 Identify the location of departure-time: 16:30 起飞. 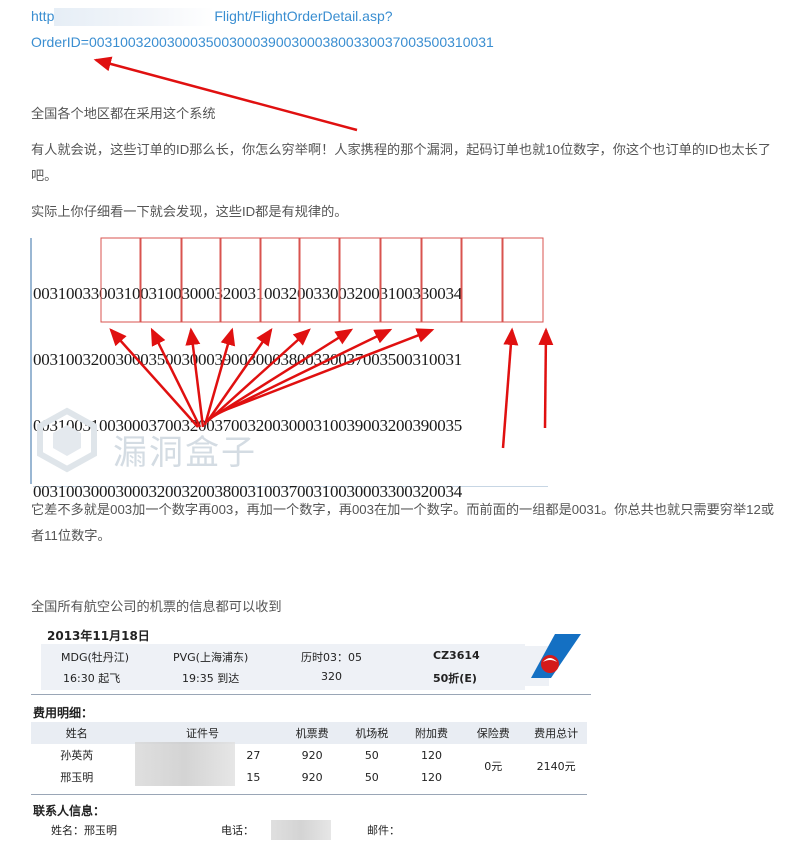
(92, 678).